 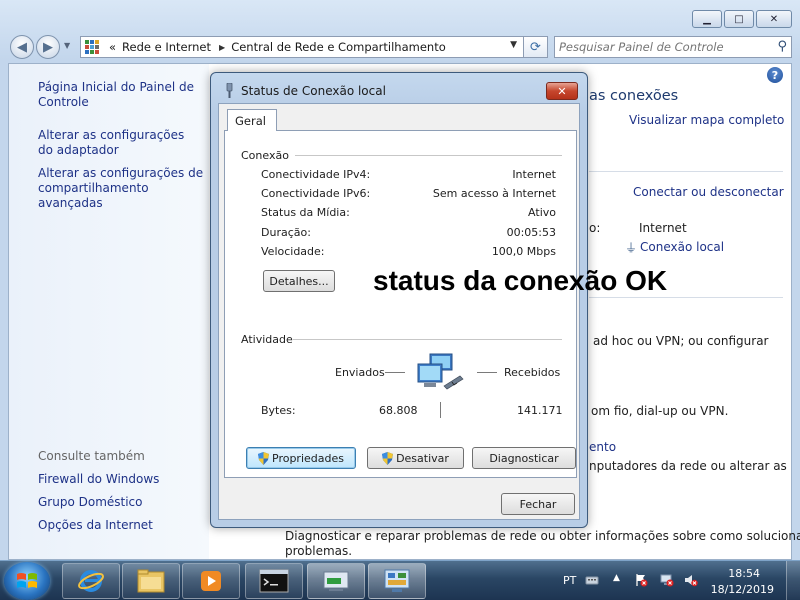 I want to click on see-also-heading: Consulte também, so click(x=91, y=456).